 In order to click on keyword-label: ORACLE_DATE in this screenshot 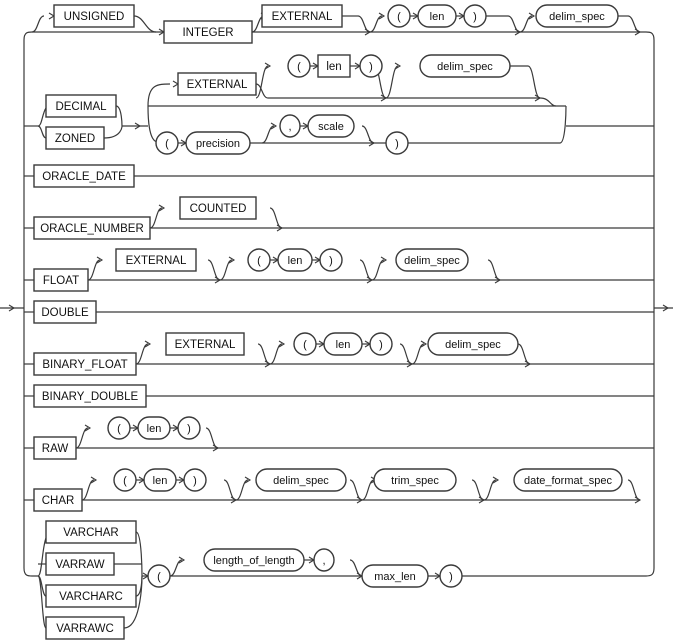, I will do `click(84, 177)`.